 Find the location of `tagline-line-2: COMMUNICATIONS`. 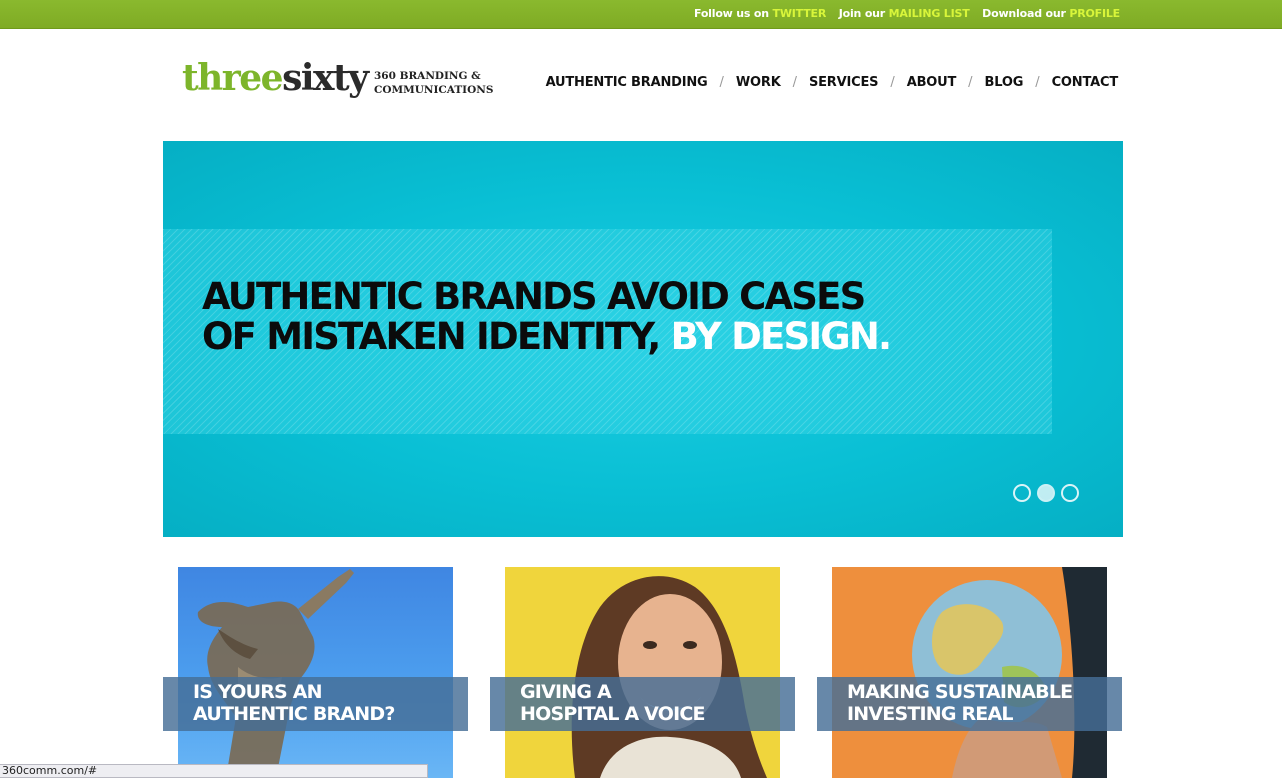

tagline-line-2: COMMUNICATIONS is located at coordinates (434, 90).